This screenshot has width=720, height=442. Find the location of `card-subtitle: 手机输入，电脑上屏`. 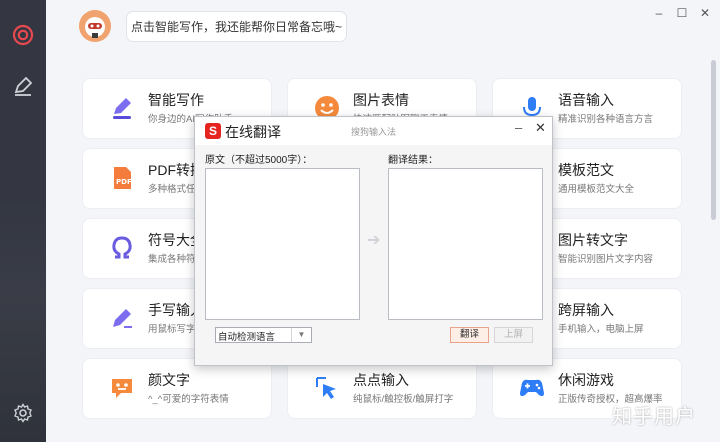

card-subtitle: 手机输入，电脑上屏 is located at coordinates (601, 329).